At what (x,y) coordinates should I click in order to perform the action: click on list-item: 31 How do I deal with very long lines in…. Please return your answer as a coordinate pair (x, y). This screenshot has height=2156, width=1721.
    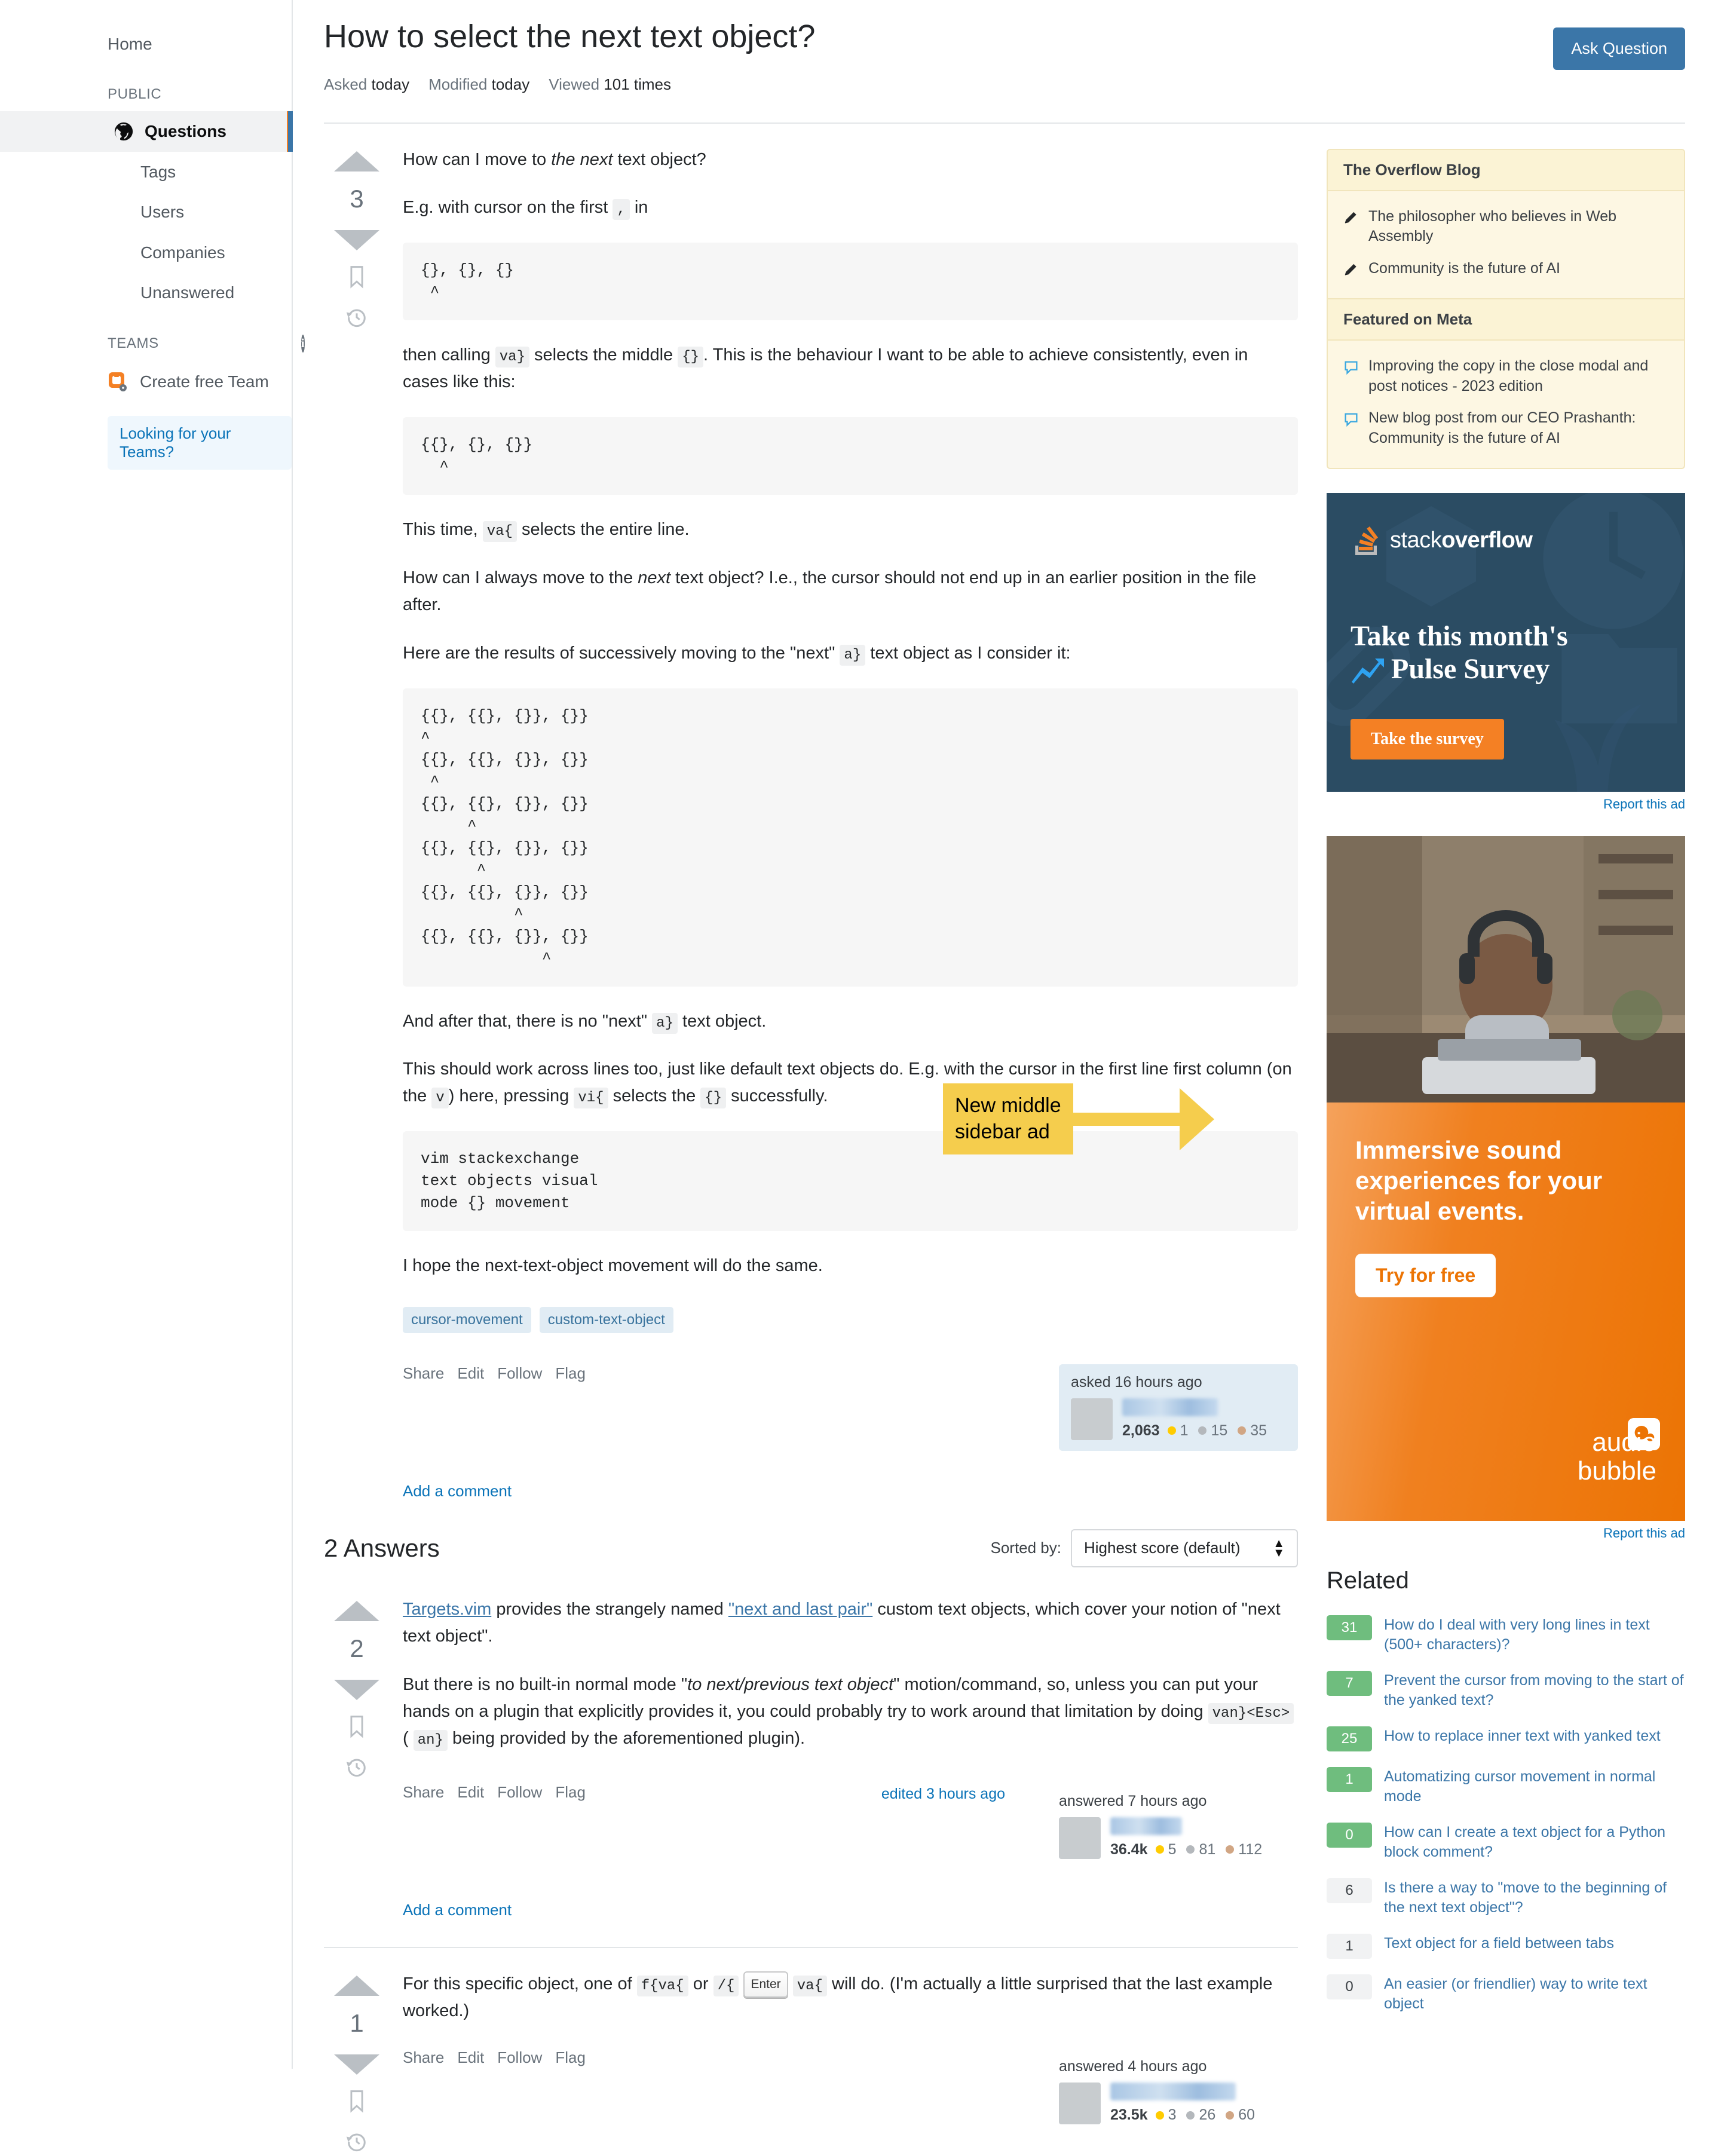
    Looking at the image, I should click on (1506, 1635).